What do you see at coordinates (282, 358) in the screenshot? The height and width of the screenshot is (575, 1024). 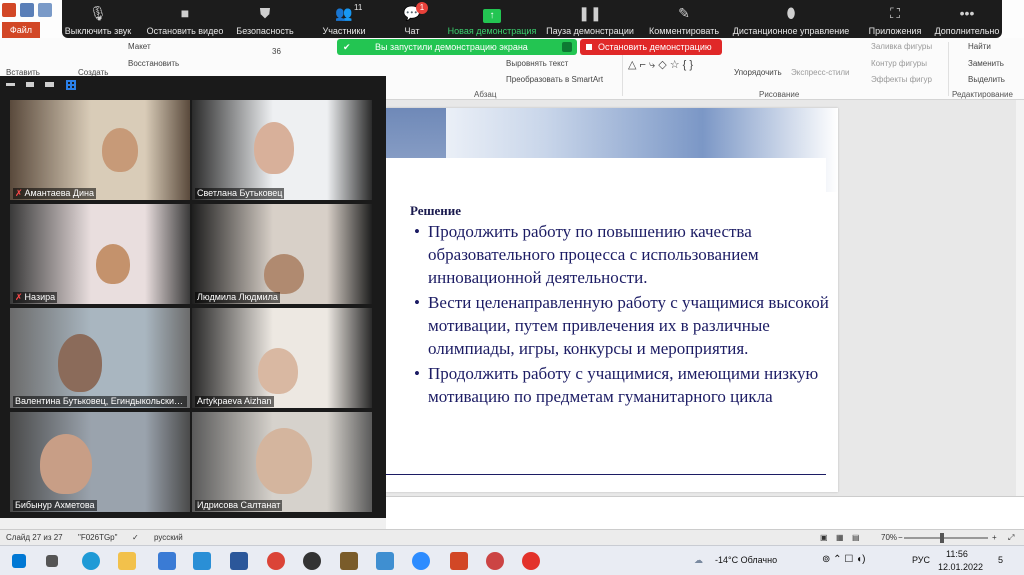 I see `participant-tile: Artykpaeva Aizhan` at bounding box center [282, 358].